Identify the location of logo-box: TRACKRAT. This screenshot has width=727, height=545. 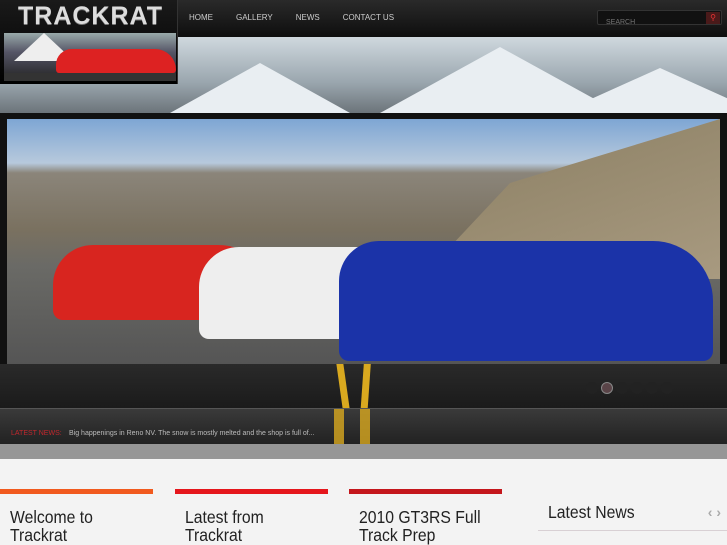
(89, 42).